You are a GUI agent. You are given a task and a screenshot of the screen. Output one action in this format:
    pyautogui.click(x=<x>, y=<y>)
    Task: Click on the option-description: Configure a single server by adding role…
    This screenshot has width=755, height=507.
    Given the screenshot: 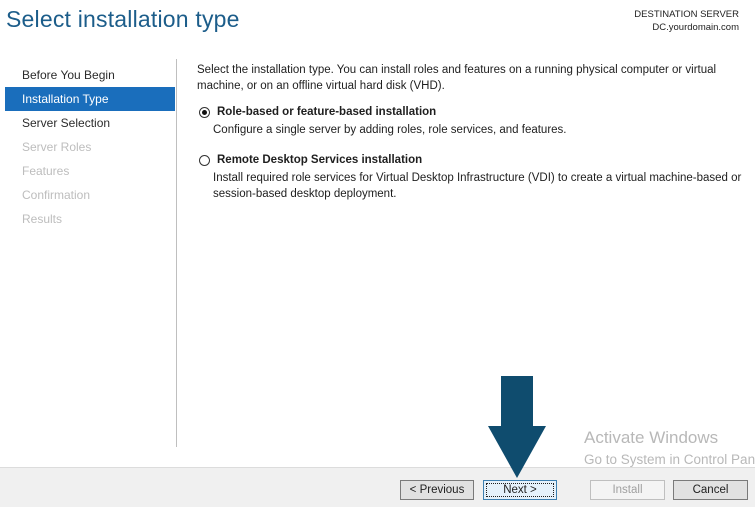 What is the action you would take?
    pyautogui.click(x=390, y=130)
    